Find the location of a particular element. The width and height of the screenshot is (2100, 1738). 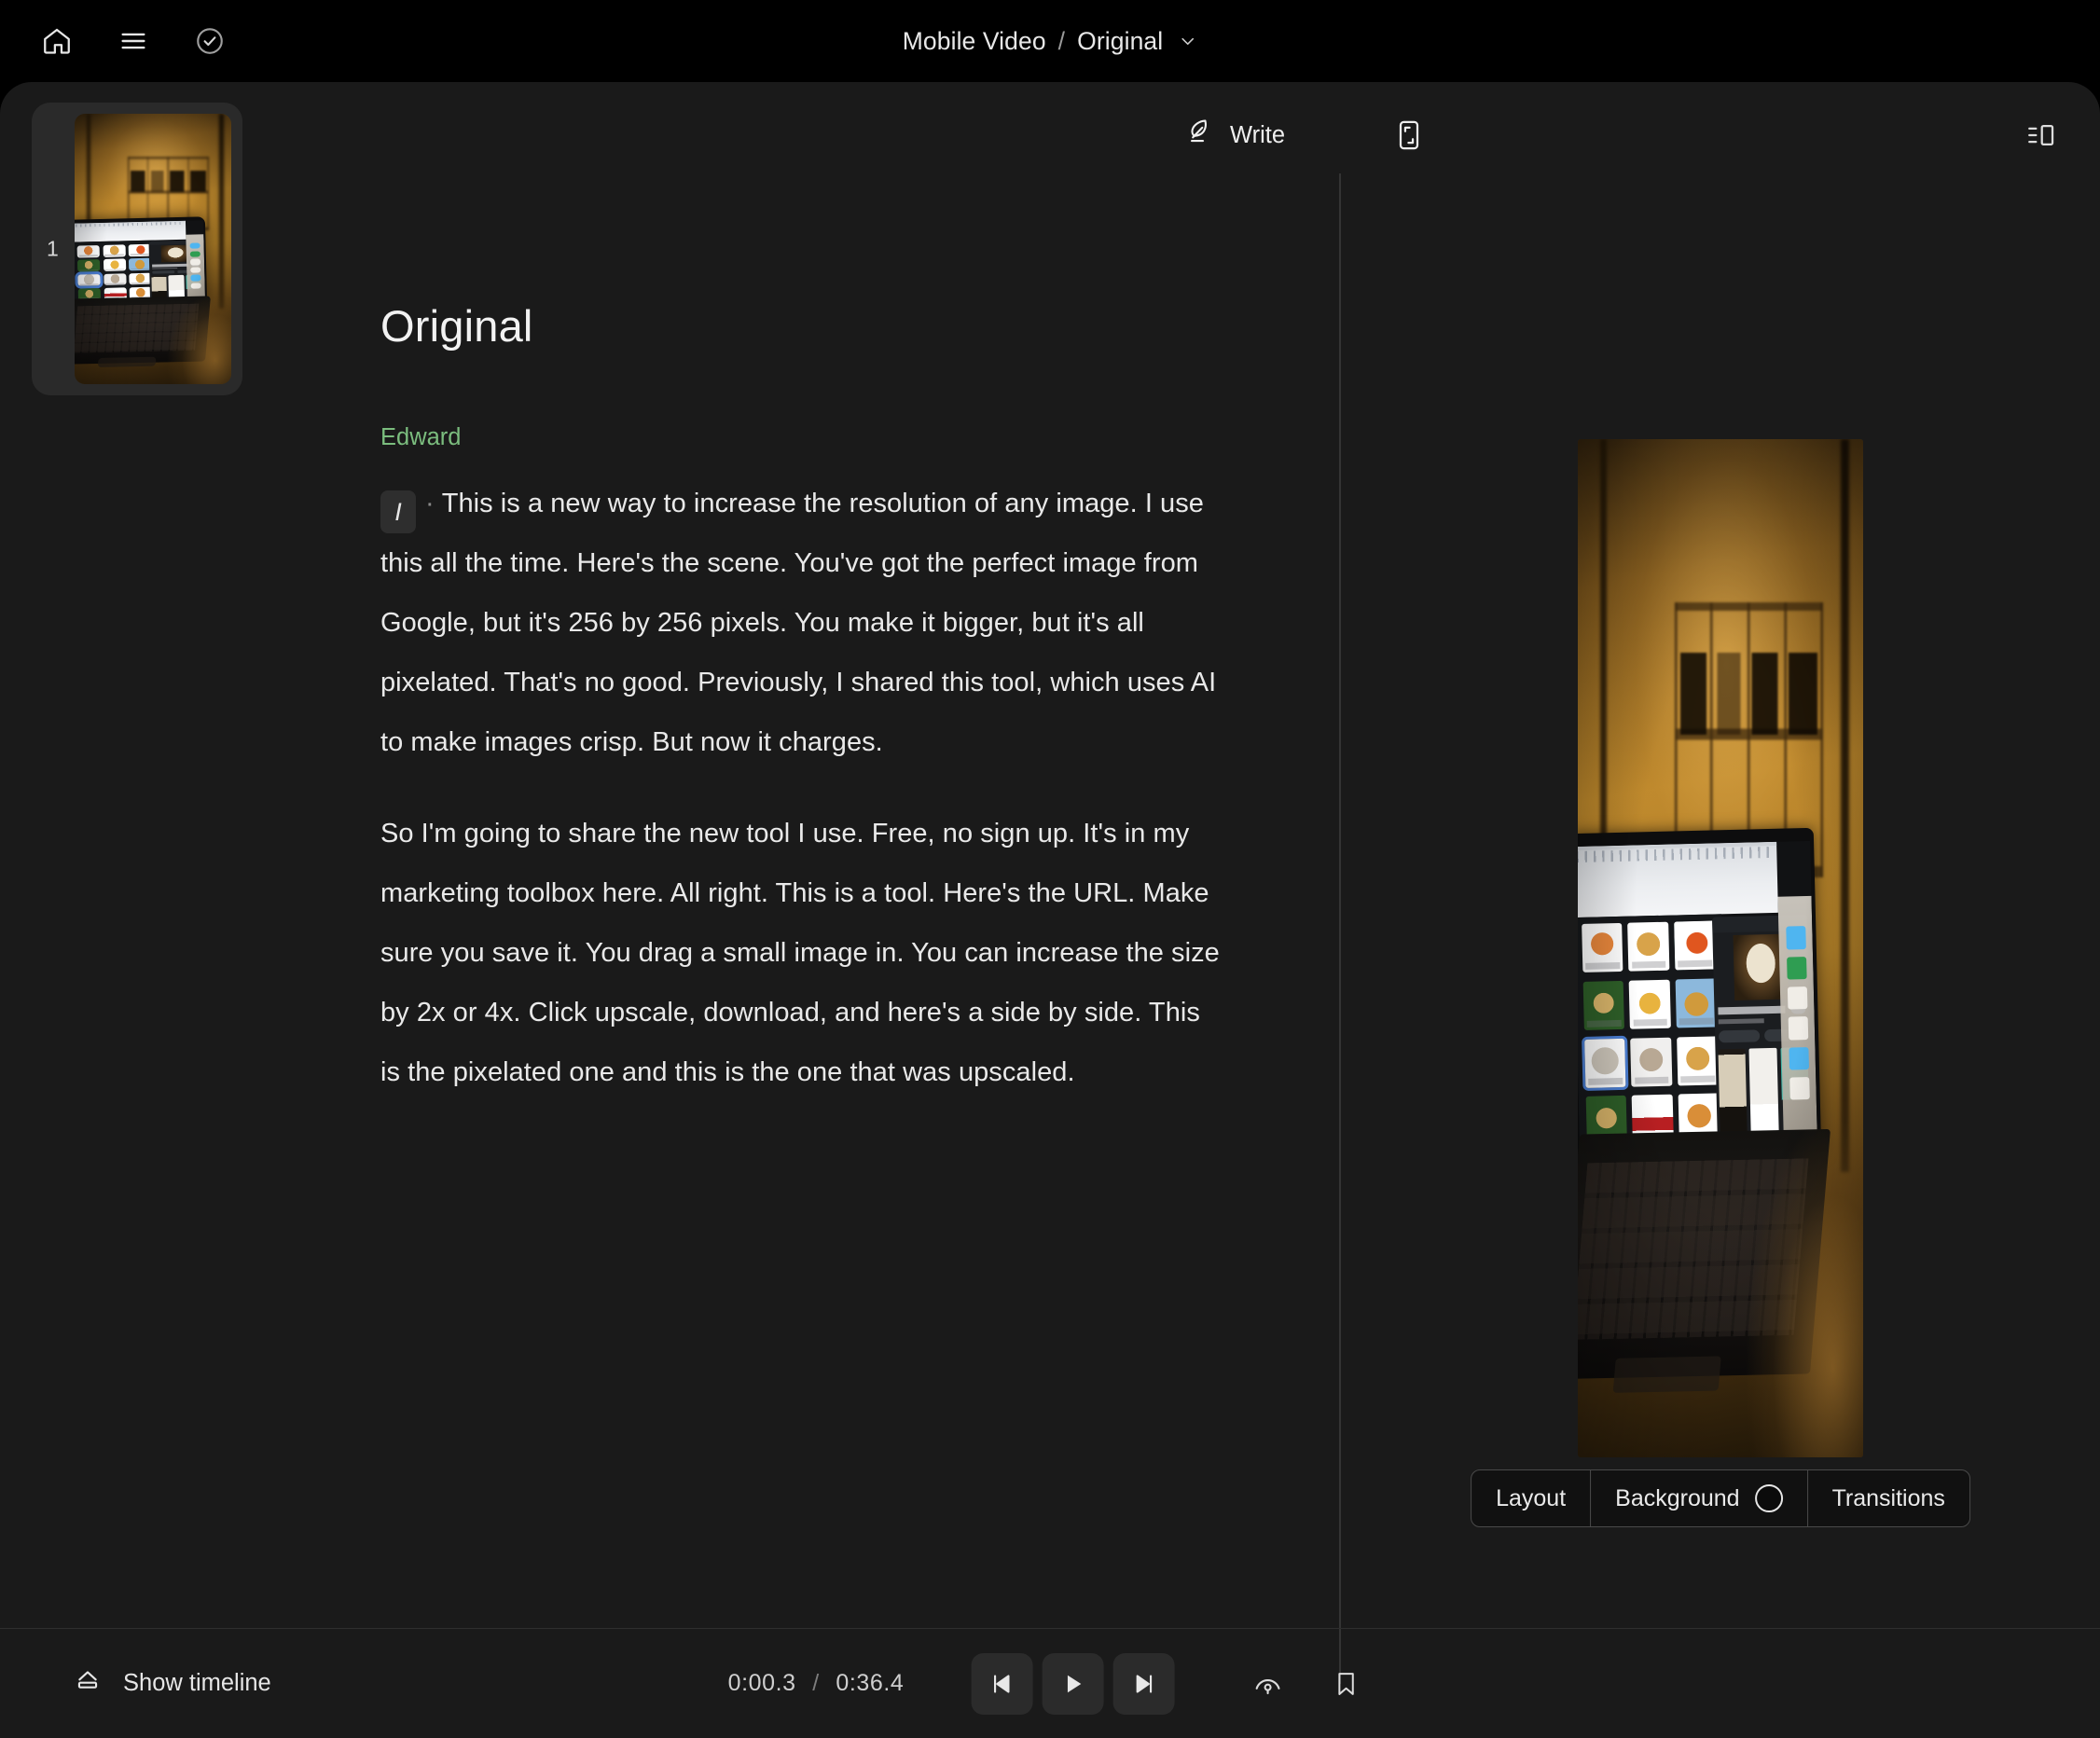

preview-video is located at coordinates (1721, 948).